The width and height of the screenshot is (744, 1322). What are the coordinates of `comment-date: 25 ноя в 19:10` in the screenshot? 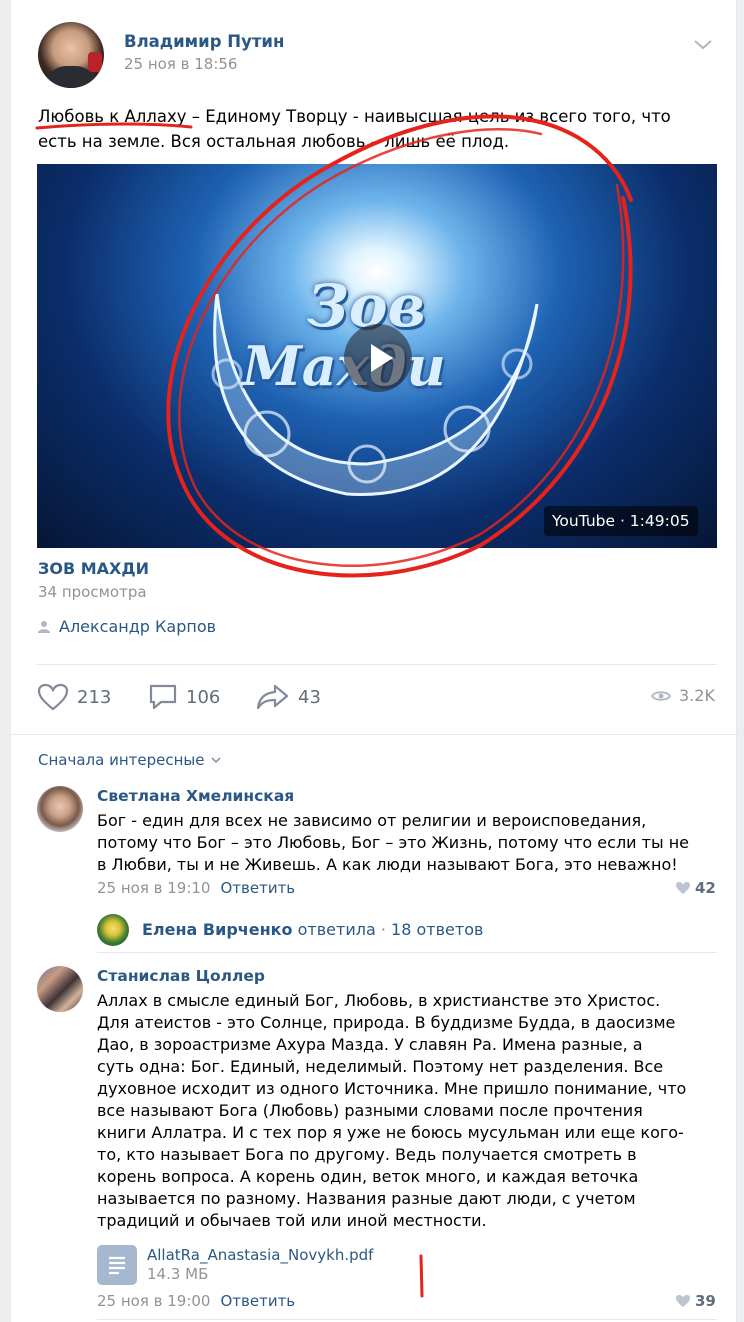 It's located at (153, 888).